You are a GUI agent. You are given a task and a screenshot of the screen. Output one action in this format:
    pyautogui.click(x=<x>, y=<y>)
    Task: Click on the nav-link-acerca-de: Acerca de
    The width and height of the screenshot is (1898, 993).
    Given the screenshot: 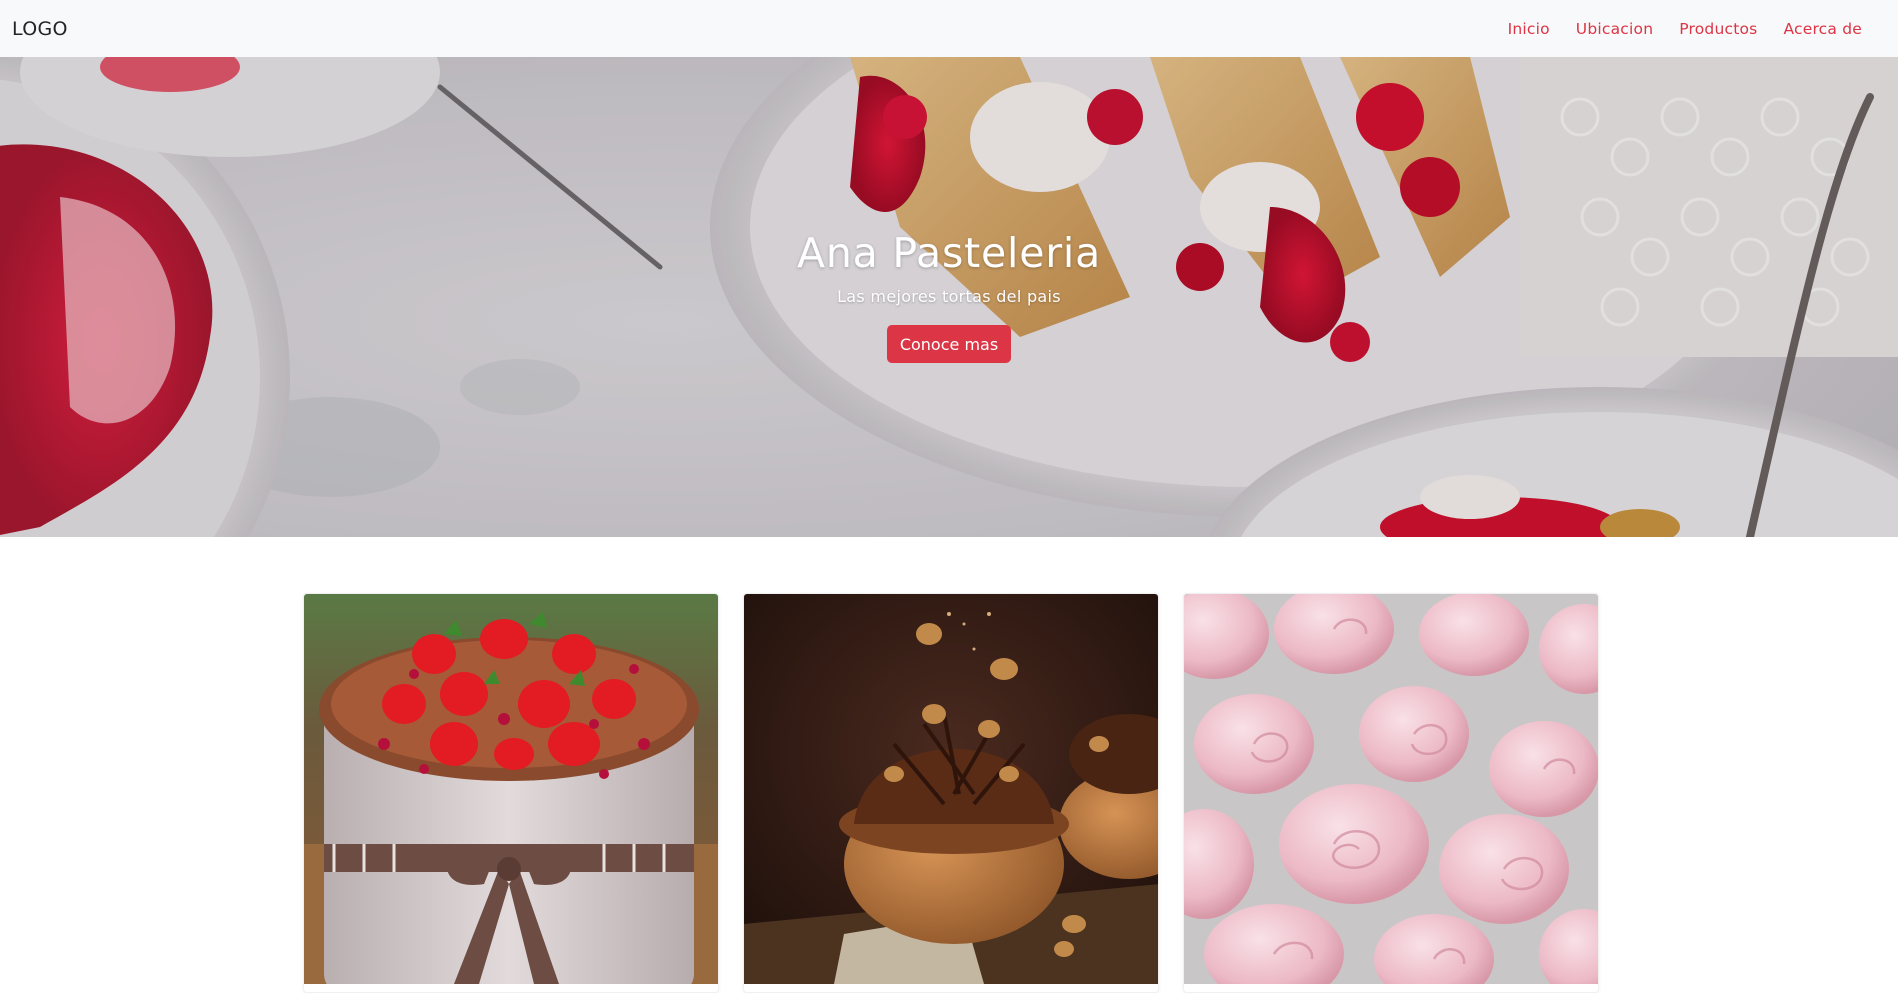 What is the action you would take?
    pyautogui.click(x=1822, y=29)
    